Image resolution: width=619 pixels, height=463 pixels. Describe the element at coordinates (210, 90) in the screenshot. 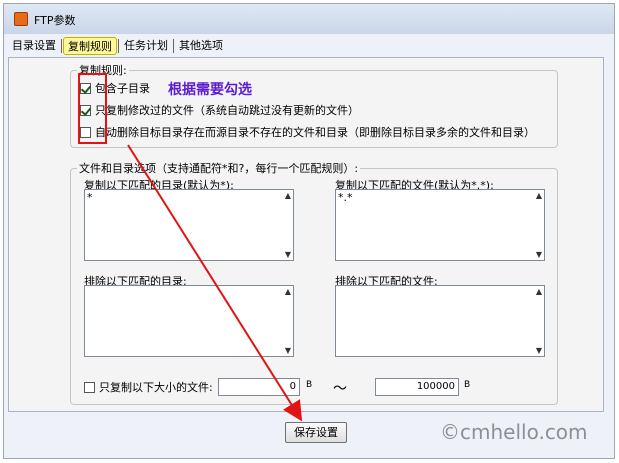

I see `annotation-hint: 根据需要勾选` at that location.